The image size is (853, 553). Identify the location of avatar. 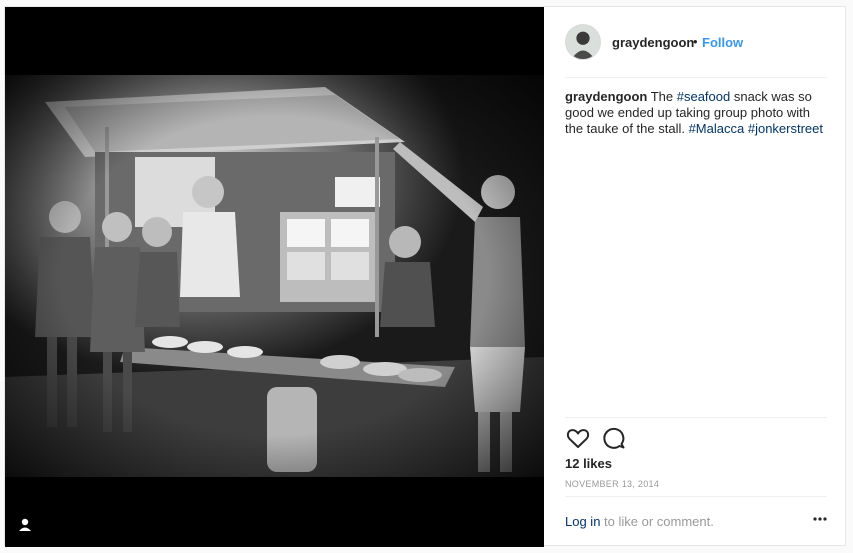
(583, 42).